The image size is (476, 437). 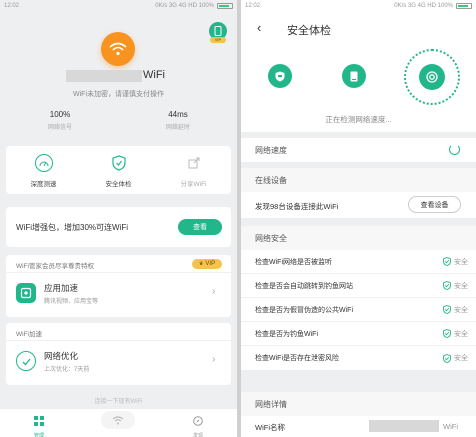 What do you see at coordinates (118, 94) in the screenshot?
I see `security-warning: WiFi未加密，请谨慎支付操作` at bounding box center [118, 94].